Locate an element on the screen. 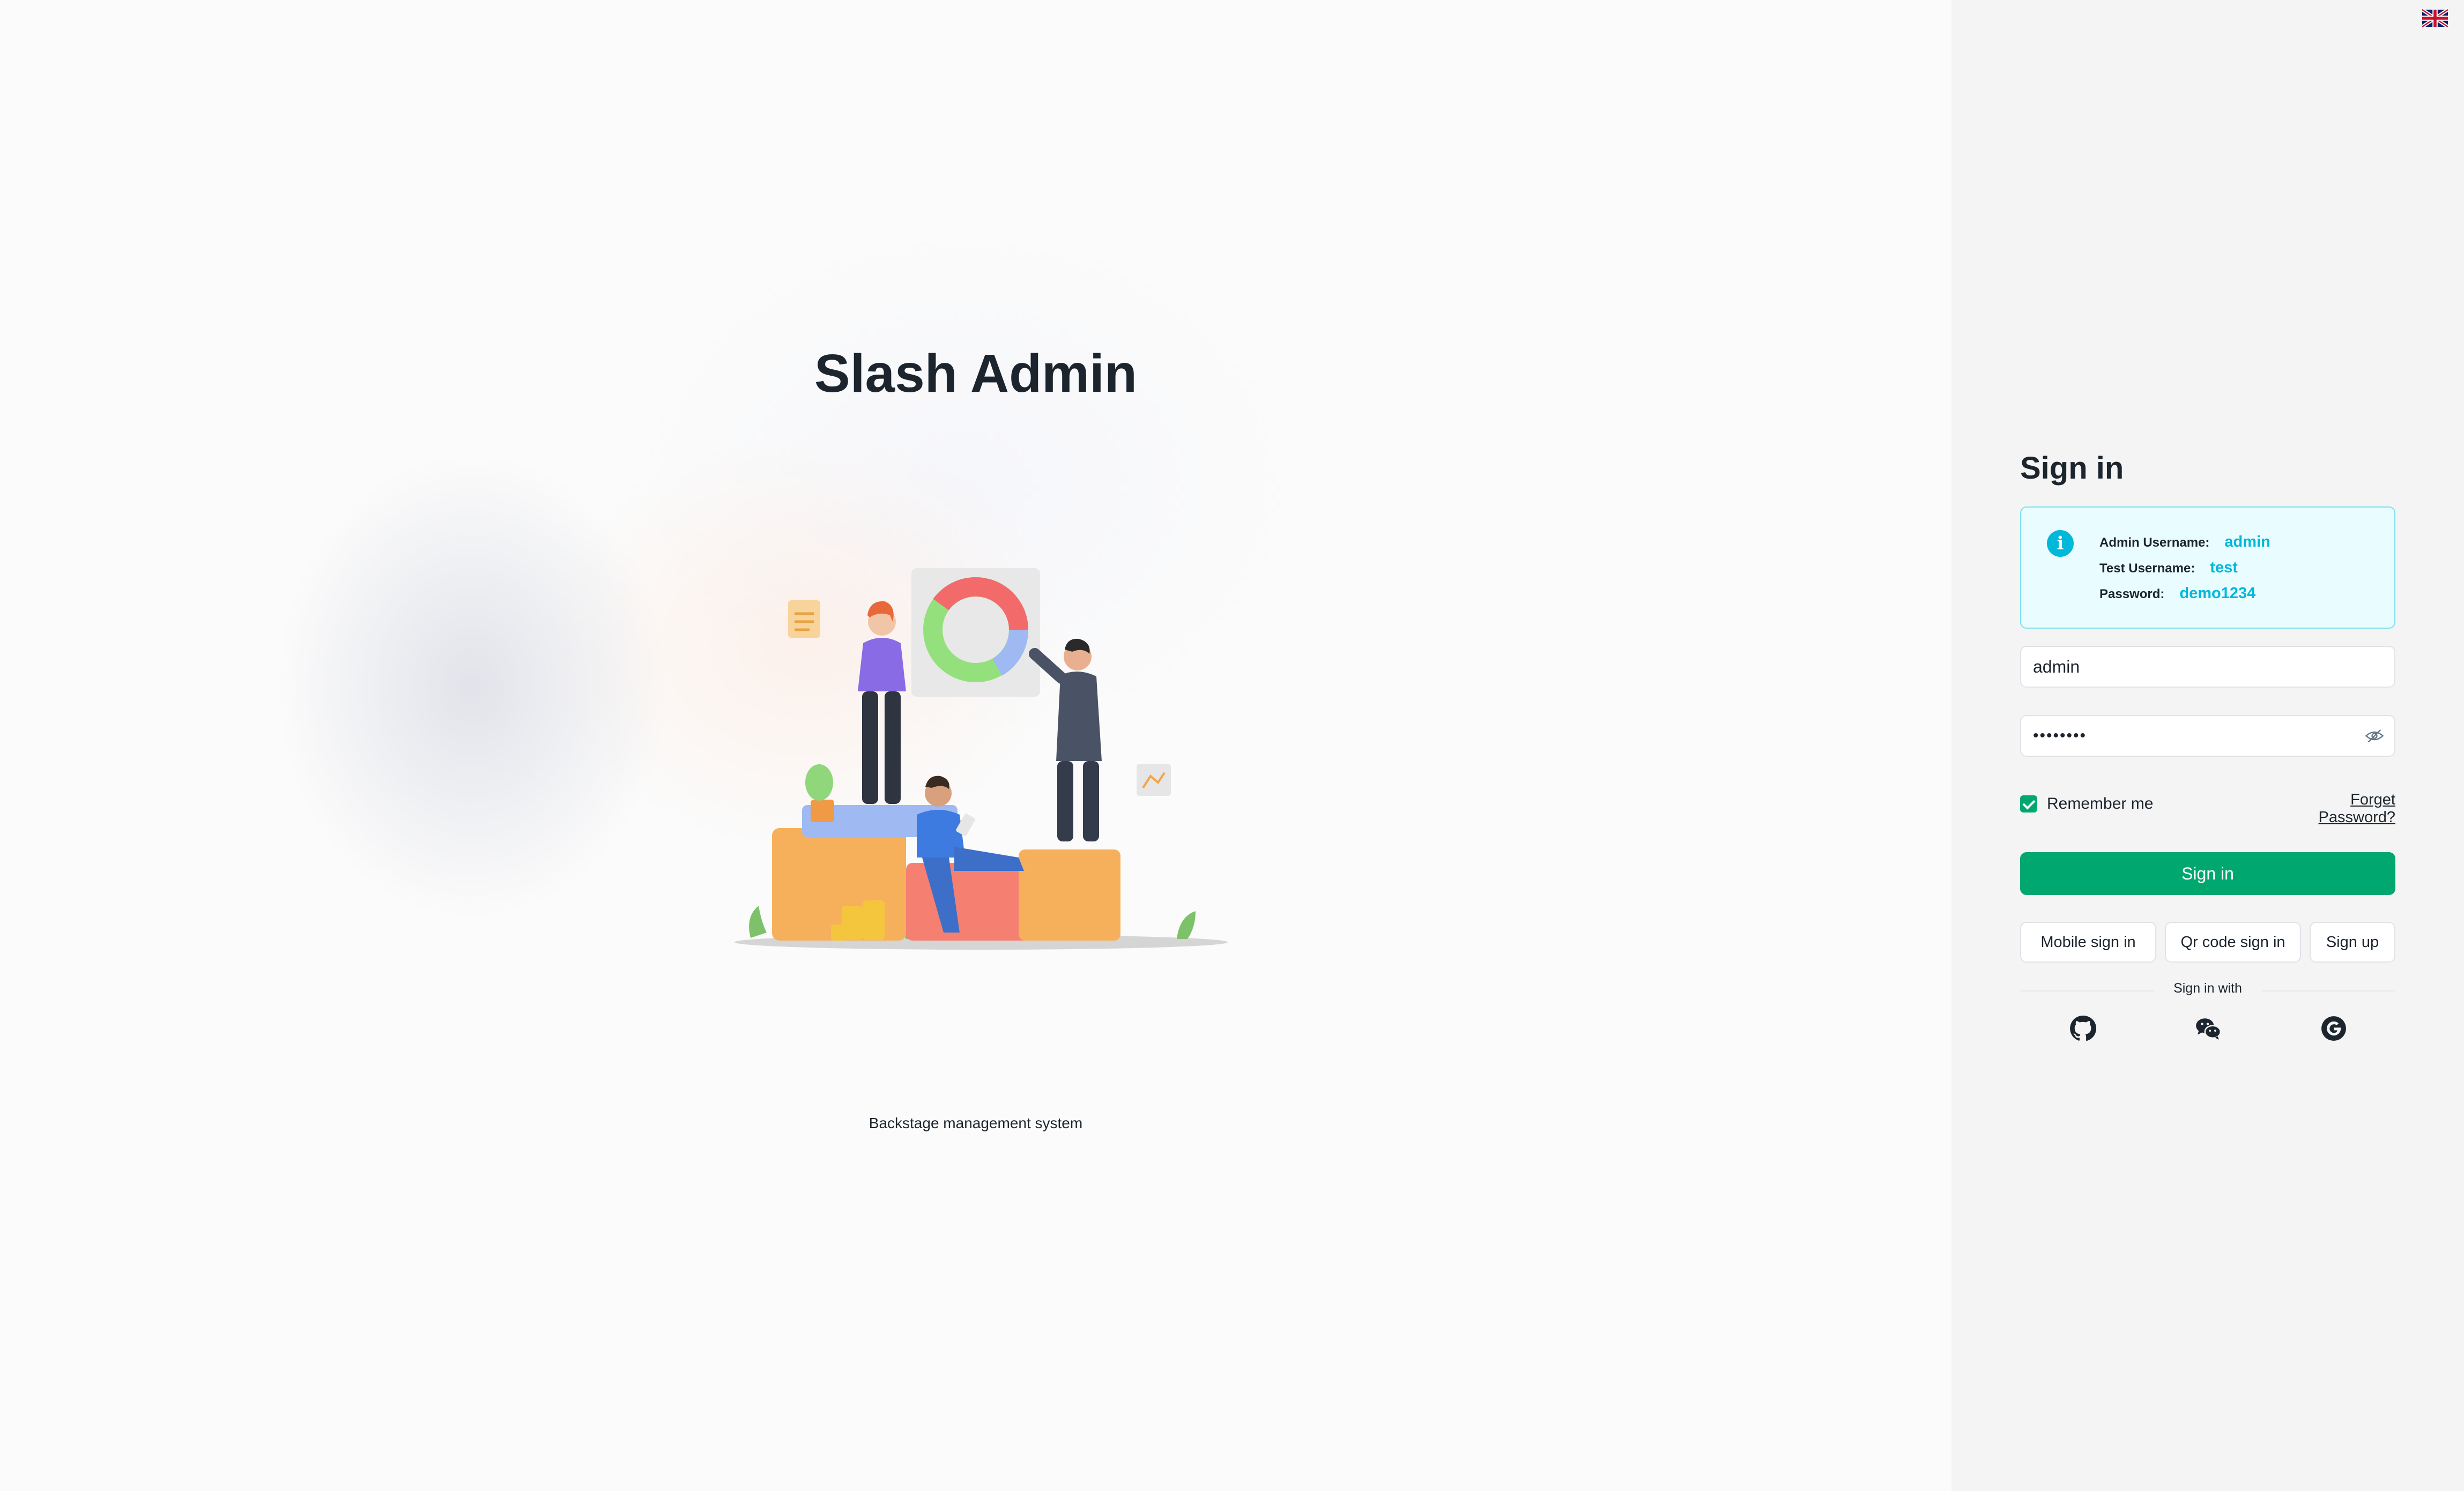 Image resolution: width=2464 pixels, height=1491 pixels. app-subtitle: Backstage management system is located at coordinates (976, 1123).